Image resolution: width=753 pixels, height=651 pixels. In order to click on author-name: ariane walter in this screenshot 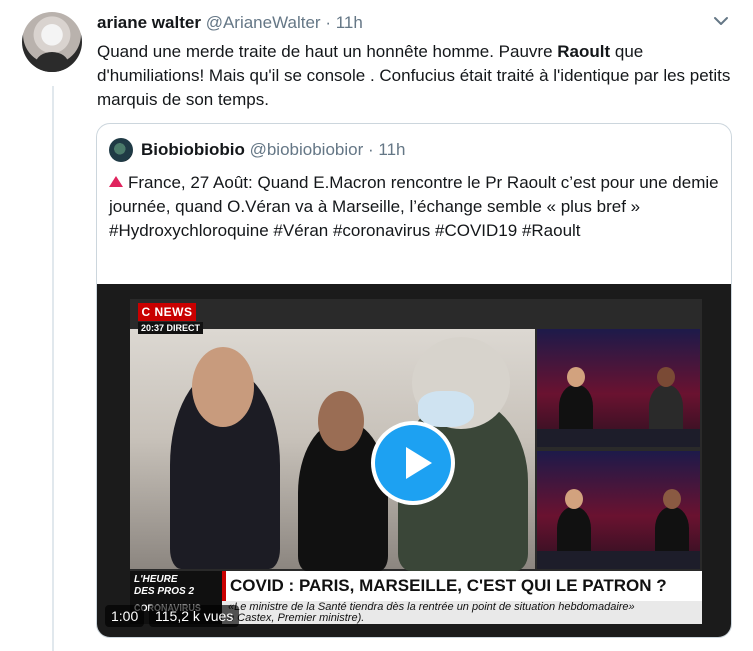, I will do `click(149, 22)`.